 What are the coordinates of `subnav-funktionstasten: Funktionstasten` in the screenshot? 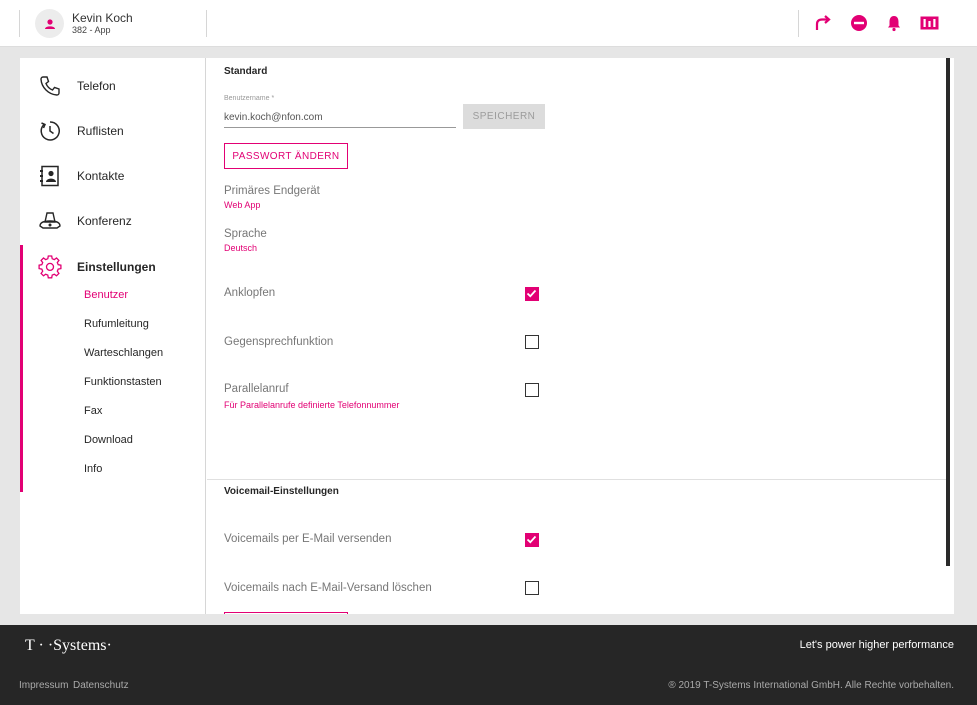 It's located at (123, 382).